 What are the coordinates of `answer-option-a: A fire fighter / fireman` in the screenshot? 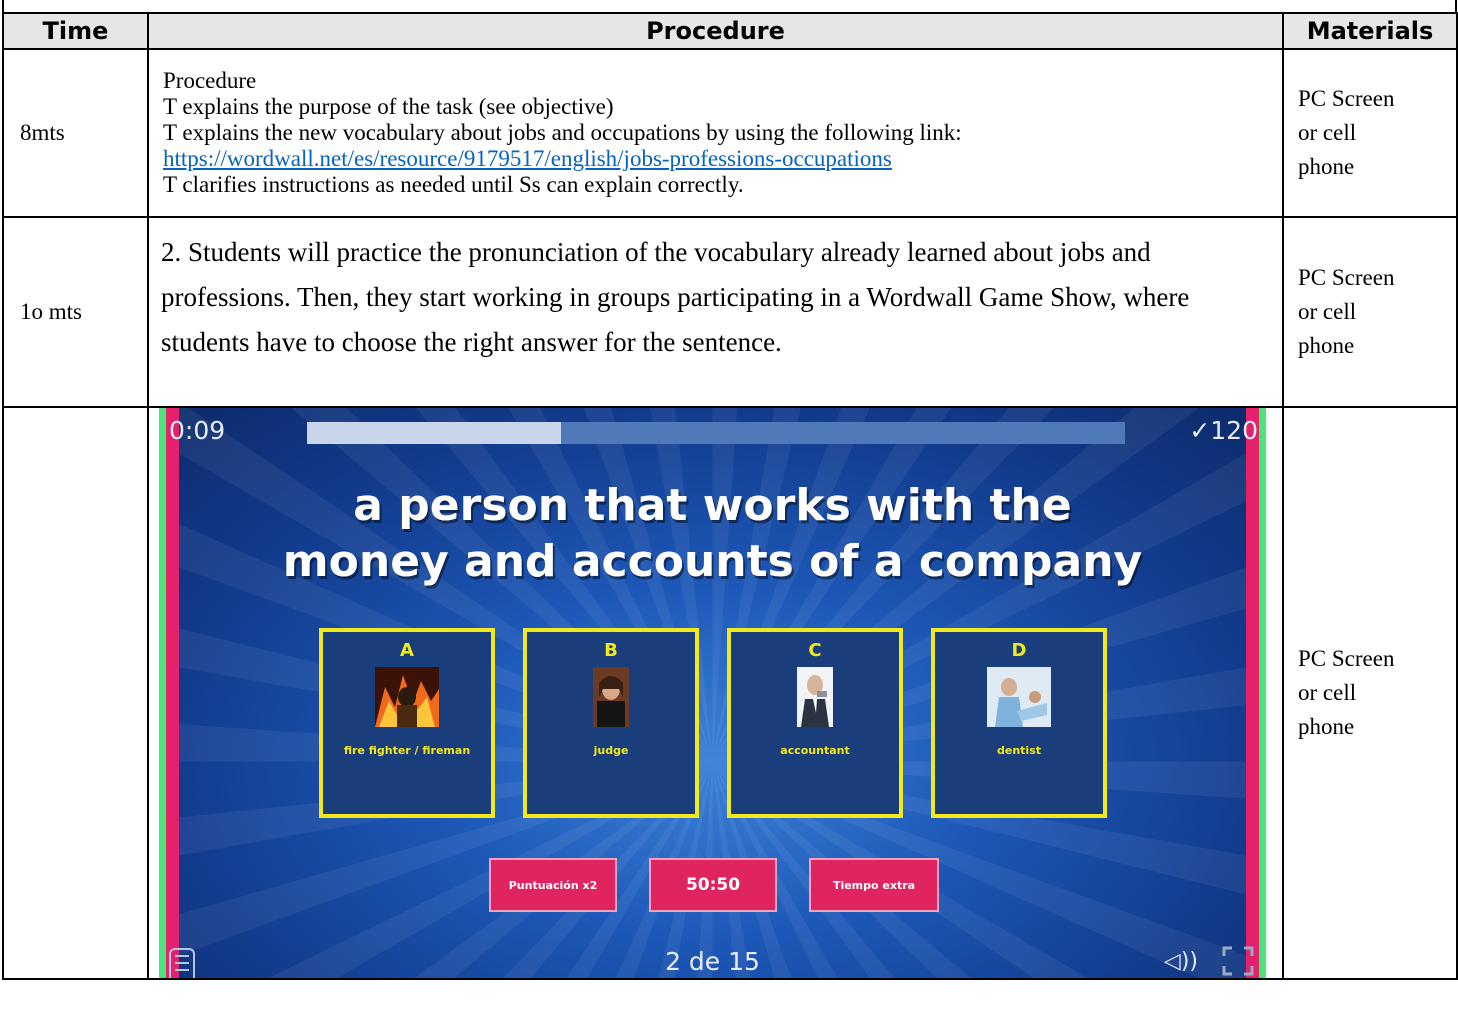 It's located at (407, 723).